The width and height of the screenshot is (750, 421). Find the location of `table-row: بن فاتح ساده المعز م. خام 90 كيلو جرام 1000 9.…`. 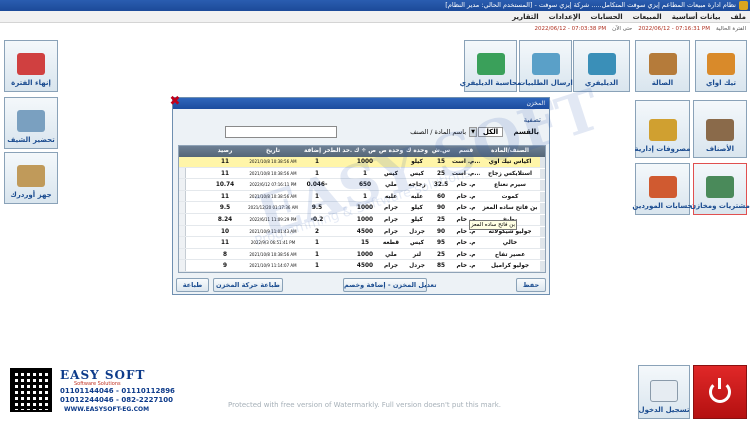

table-row: بن فاتح ساده المعز م. خام 90 كيلو جرام 1000 9.… is located at coordinates (362, 208).